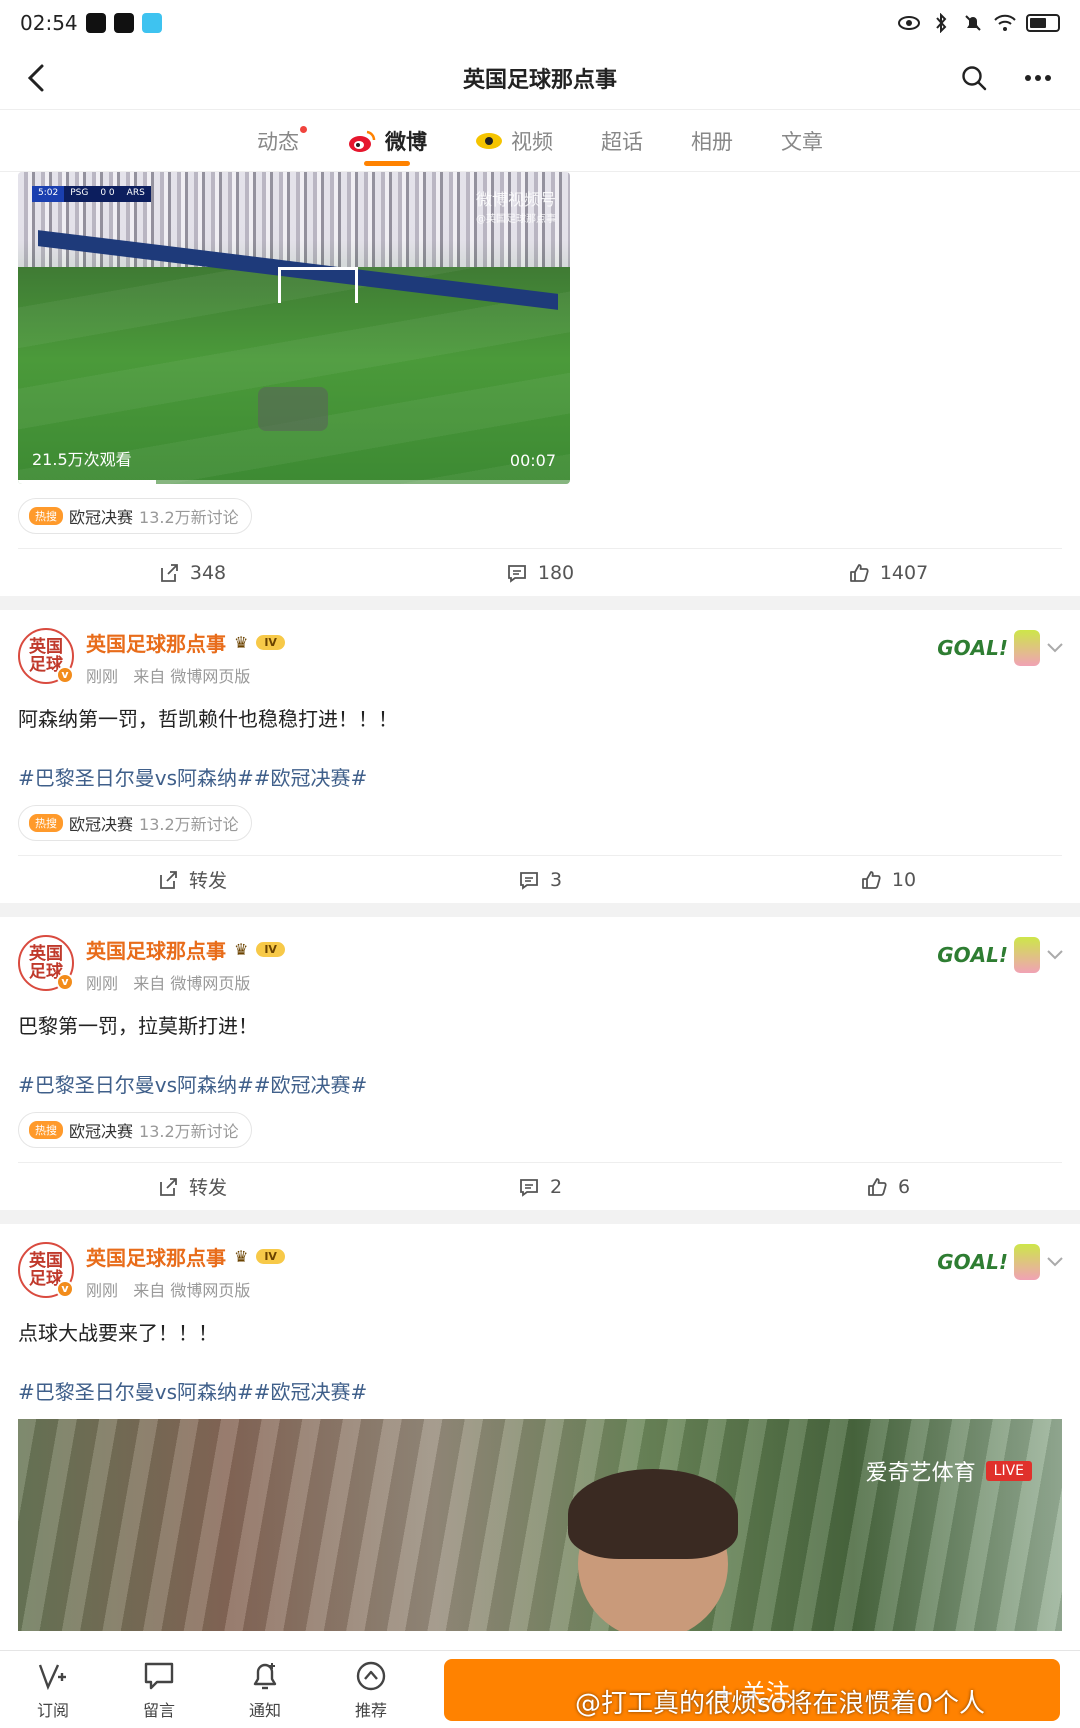 This screenshot has height=1728, width=1080. What do you see at coordinates (207, 1188) in the screenshot?
I see `repost-label: 转发` at bounding box center [207, 1188].